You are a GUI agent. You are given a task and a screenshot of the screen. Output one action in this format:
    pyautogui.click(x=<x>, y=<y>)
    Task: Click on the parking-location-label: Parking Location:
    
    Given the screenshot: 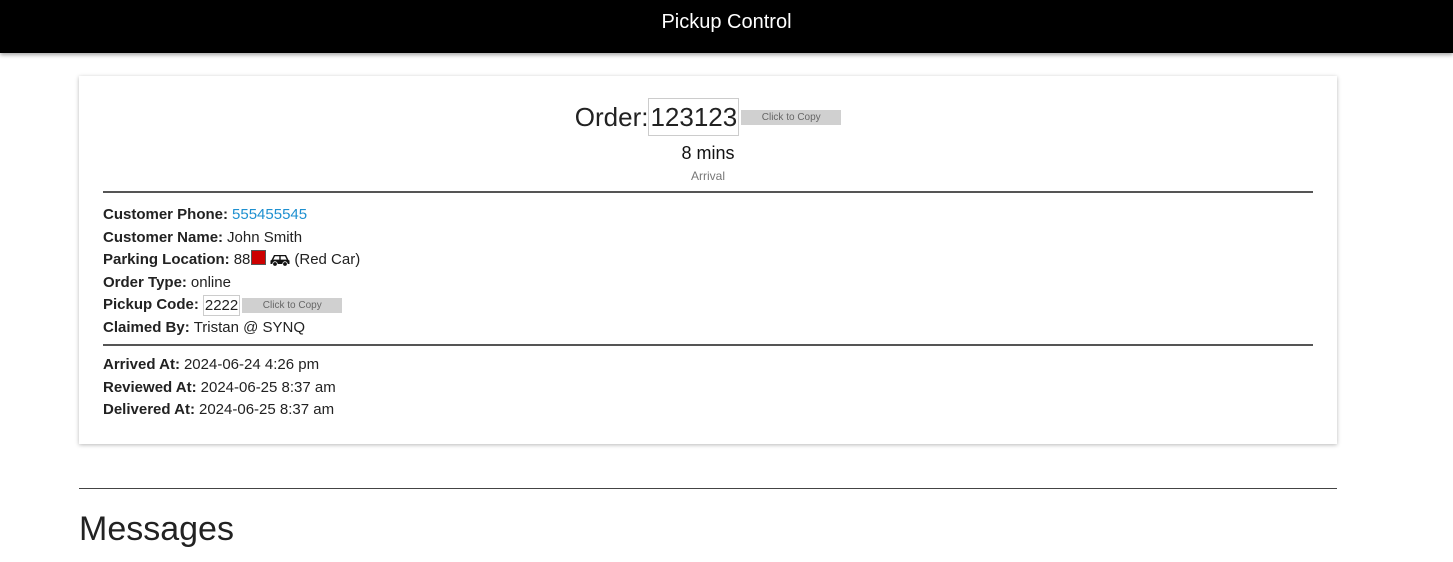 What is the action you would take?
    pyautogui.click(x=166, y=259)
    